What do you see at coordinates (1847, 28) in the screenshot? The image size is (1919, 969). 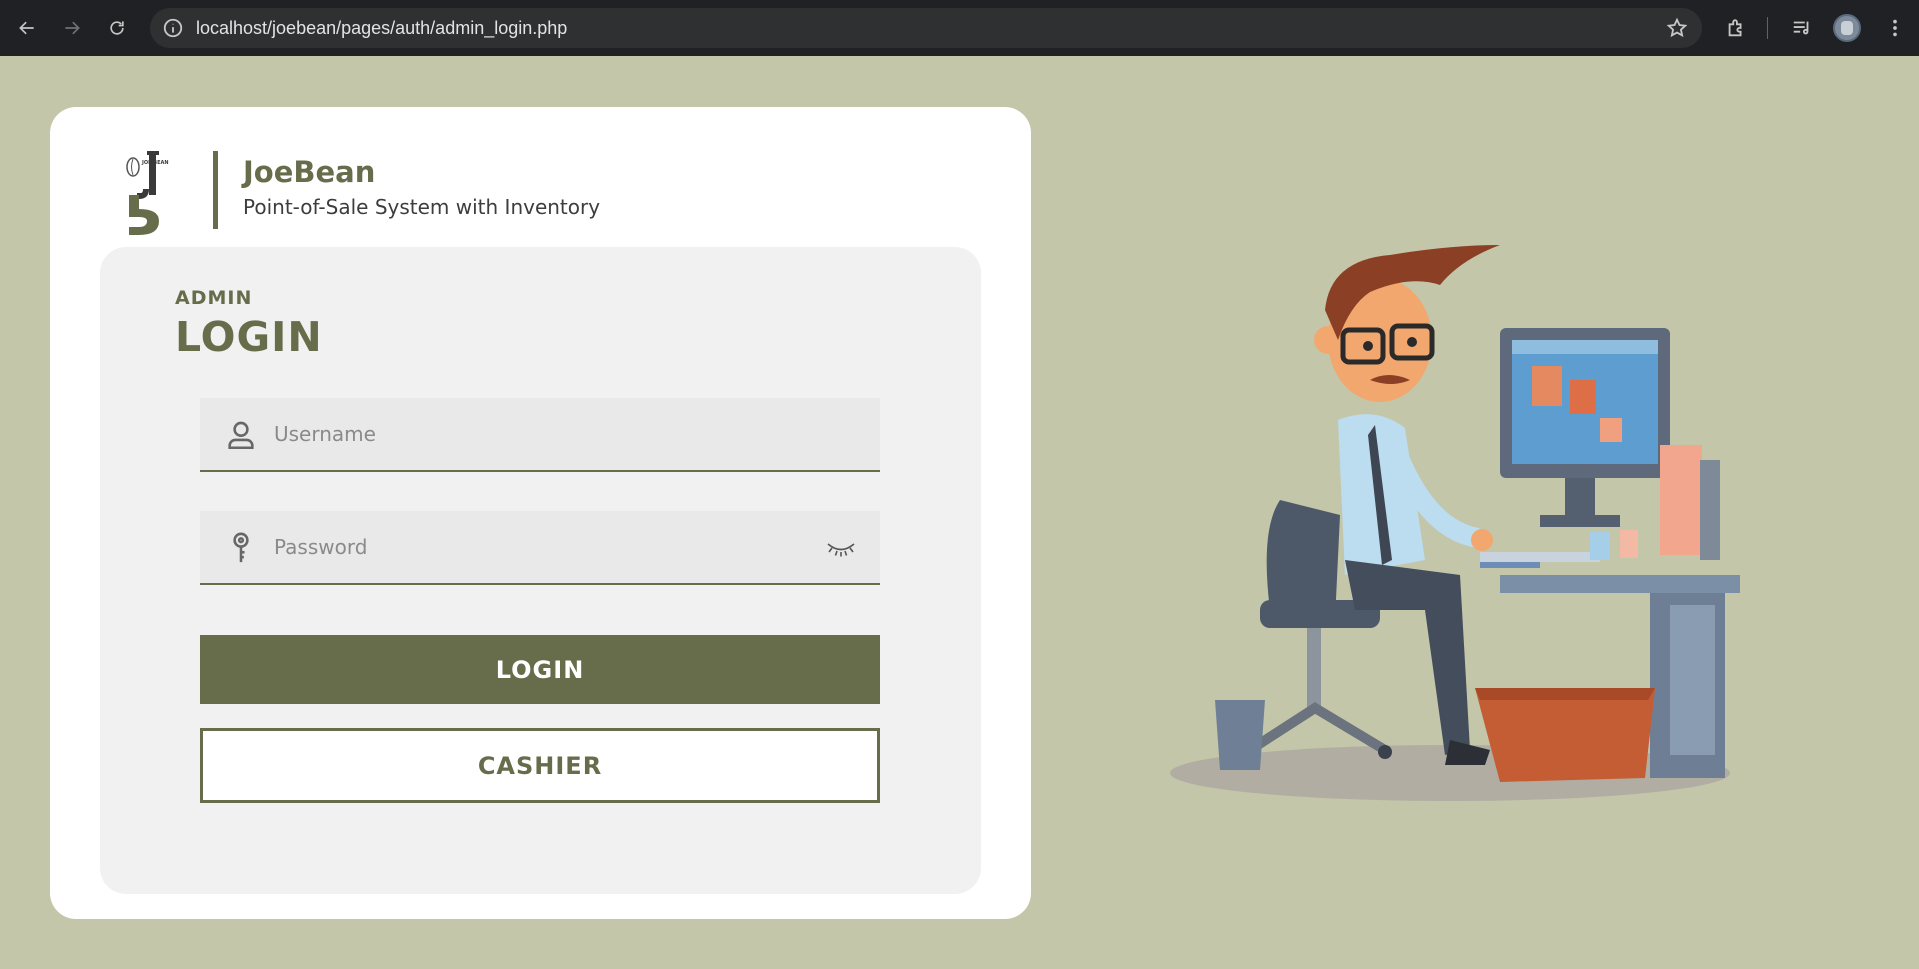 I see `profile-avatar` at bounding box center [1847, 28].